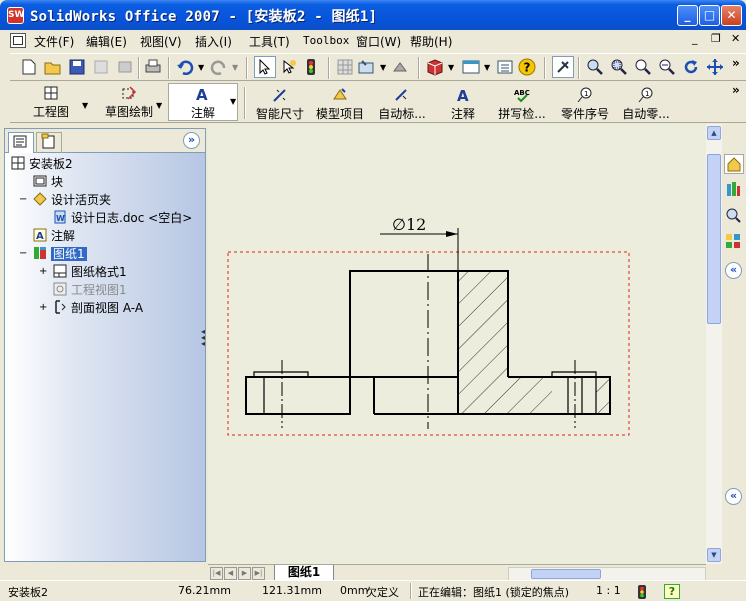 The width and height of the screenshot is (746, 601). Describe the element at coordinates (54, 41) in the screenshot. I see `menu-file: 文件(F)` at that location.